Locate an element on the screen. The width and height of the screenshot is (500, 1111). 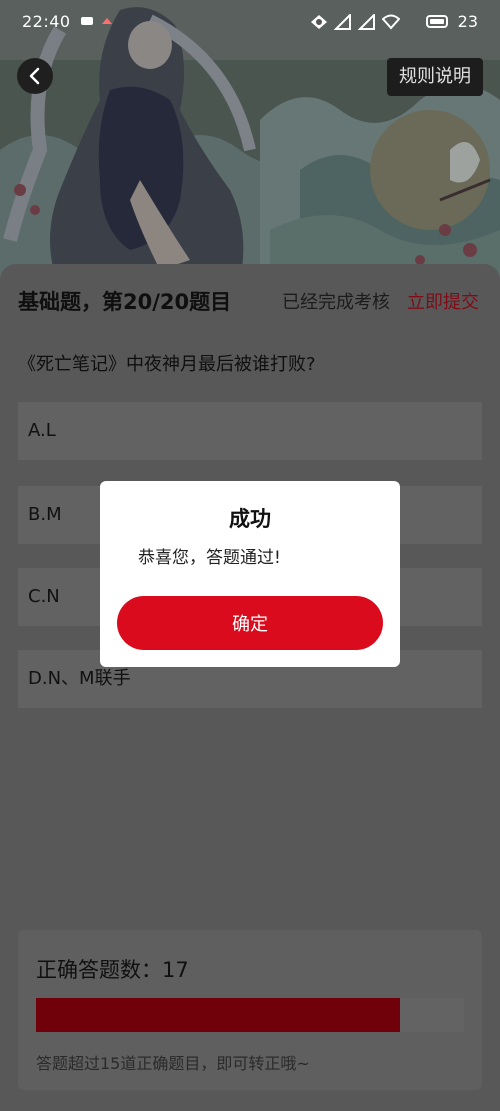
rules-button: 规则说明 is located at coordinates (435, 77).